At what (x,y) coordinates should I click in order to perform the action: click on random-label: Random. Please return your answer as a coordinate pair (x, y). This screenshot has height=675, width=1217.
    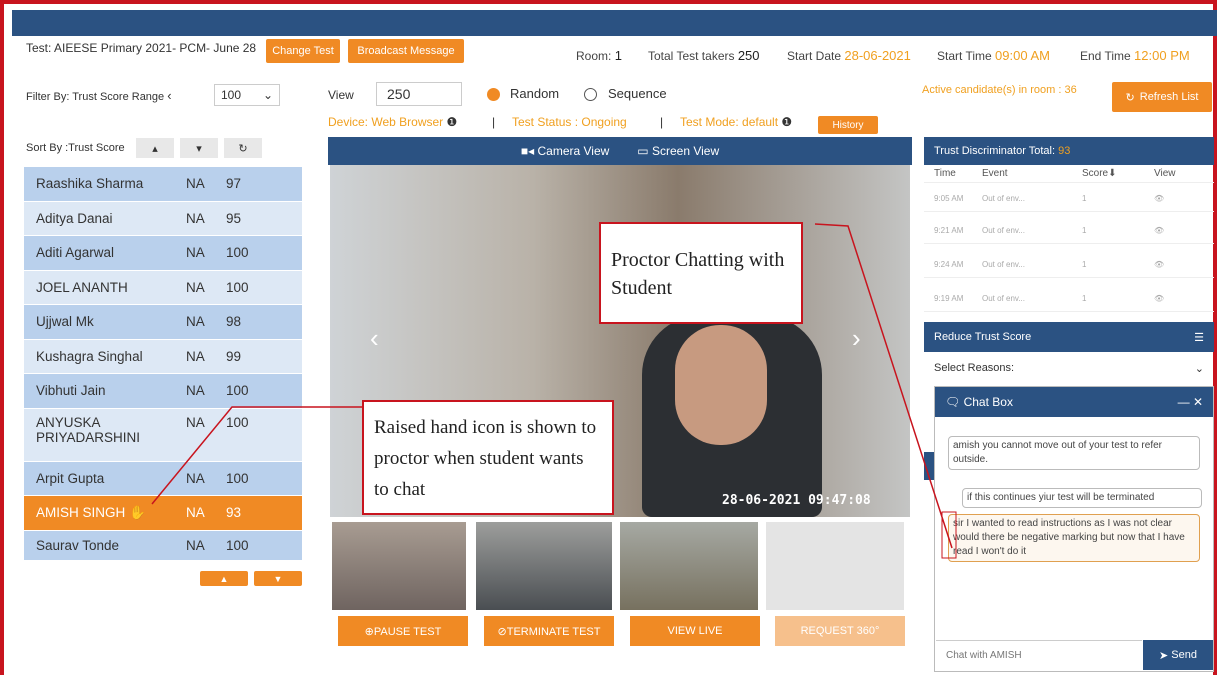
    Looking at the image, I should click on (535, 93).